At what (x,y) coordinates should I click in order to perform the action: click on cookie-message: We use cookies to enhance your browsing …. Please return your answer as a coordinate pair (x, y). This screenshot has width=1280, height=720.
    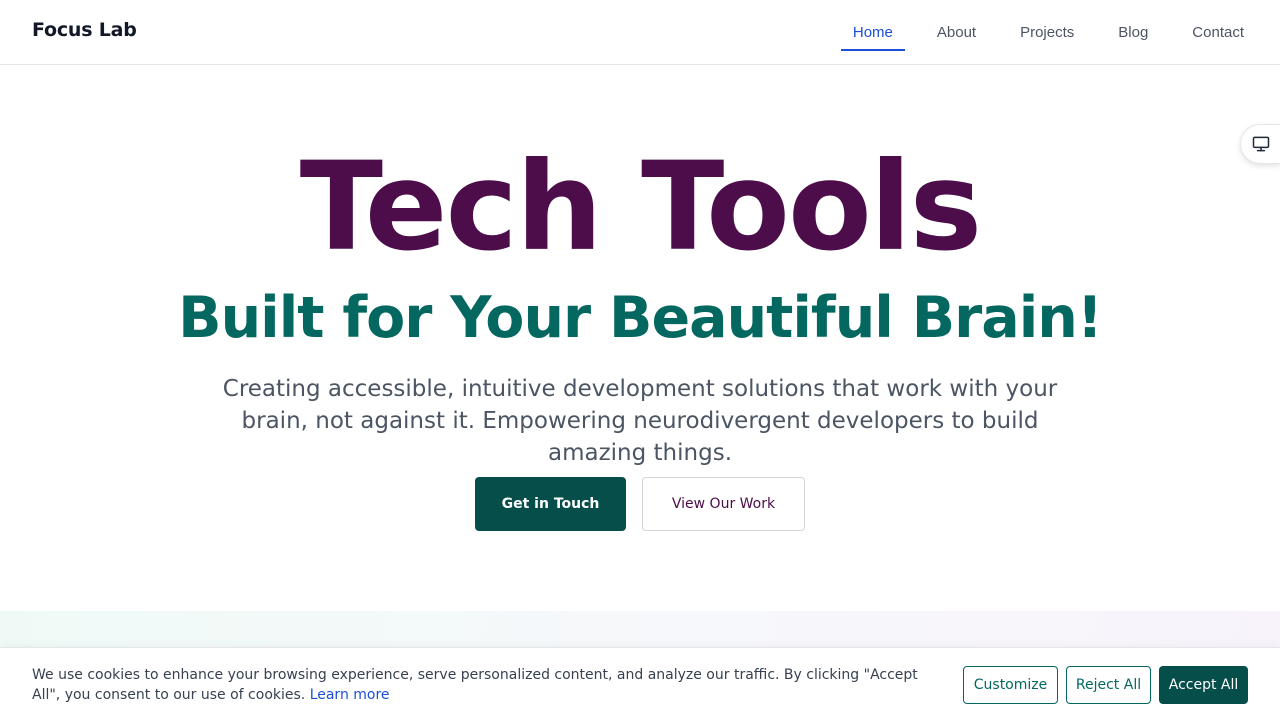
    Looking at the image, I should click on (482, 685).